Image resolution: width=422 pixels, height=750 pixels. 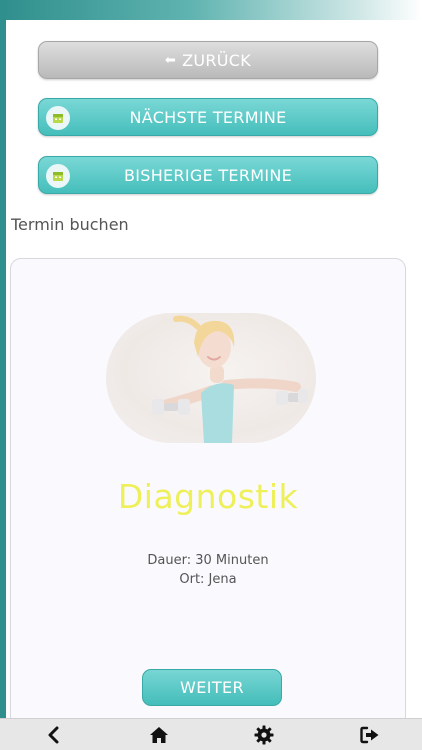 What do you see at coordinates (3, 360) in the screenshot?
I see `left-accent-strip` at bounding box center [3, 360].